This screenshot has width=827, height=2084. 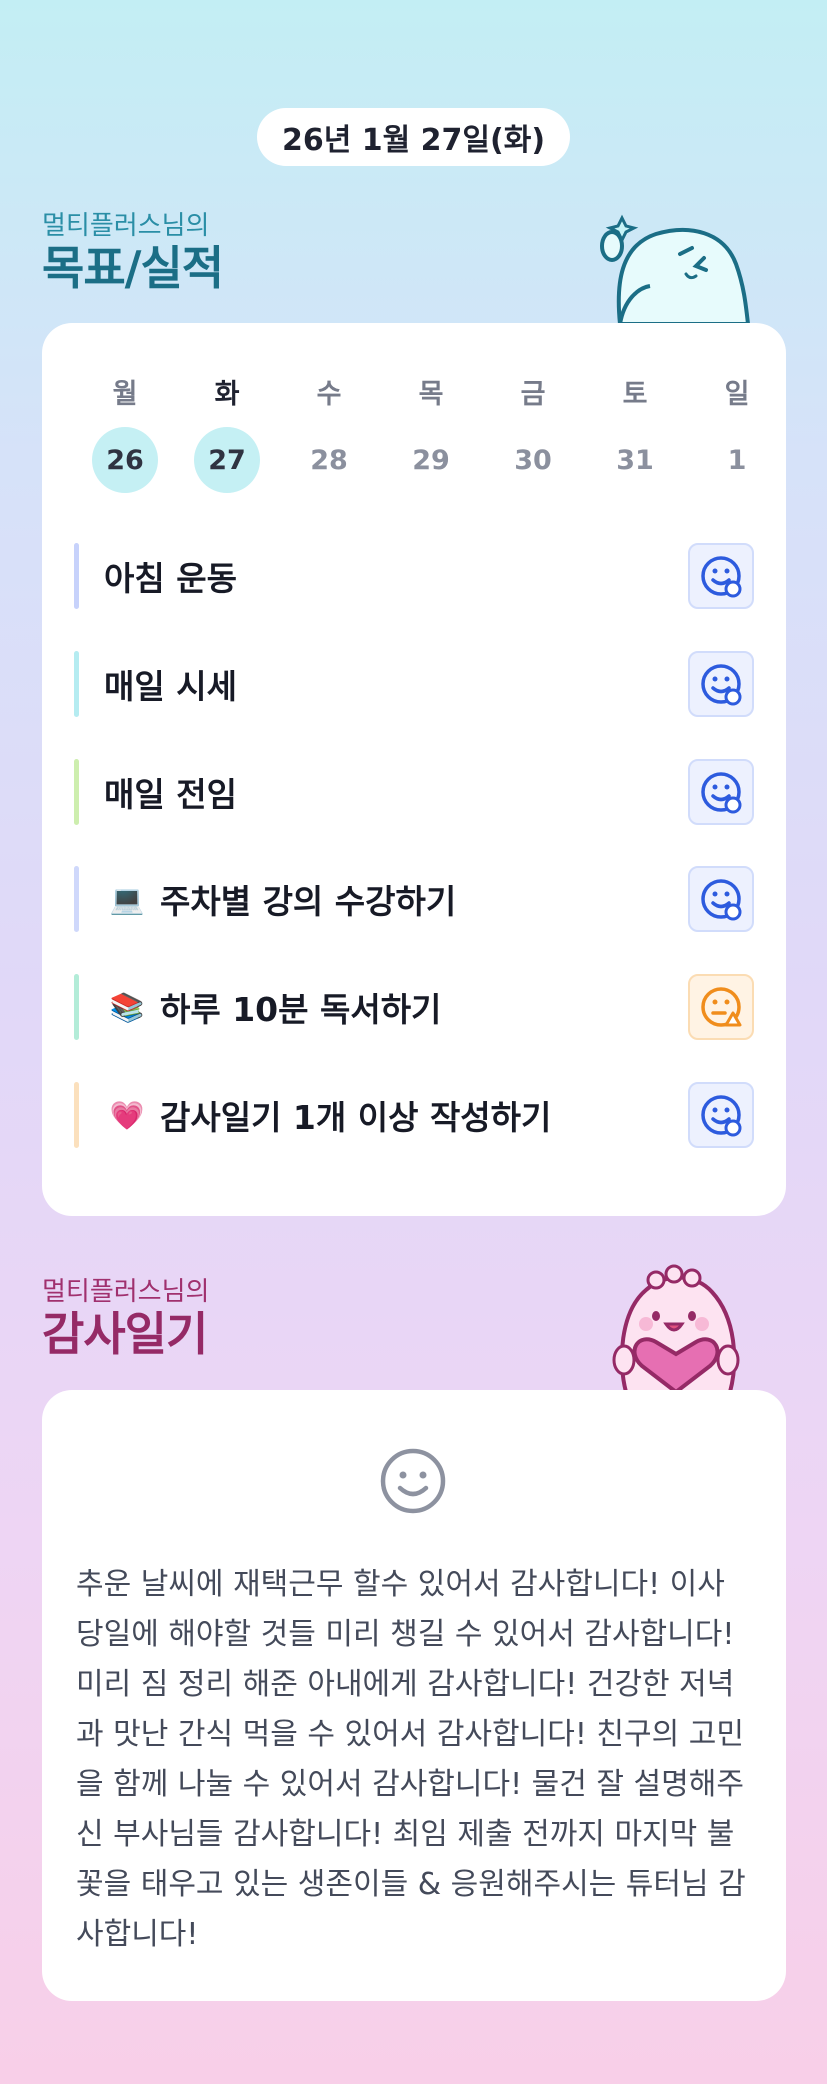 I want to click on date-label: 26년 1월 27일(화), so click(x=413, y=137).